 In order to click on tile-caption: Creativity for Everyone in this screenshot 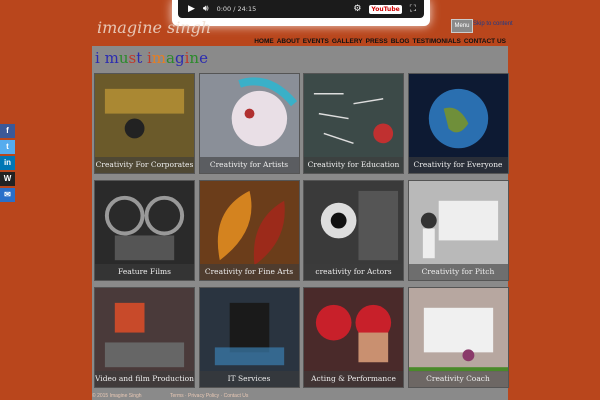, I will do `click(458, 165)`.